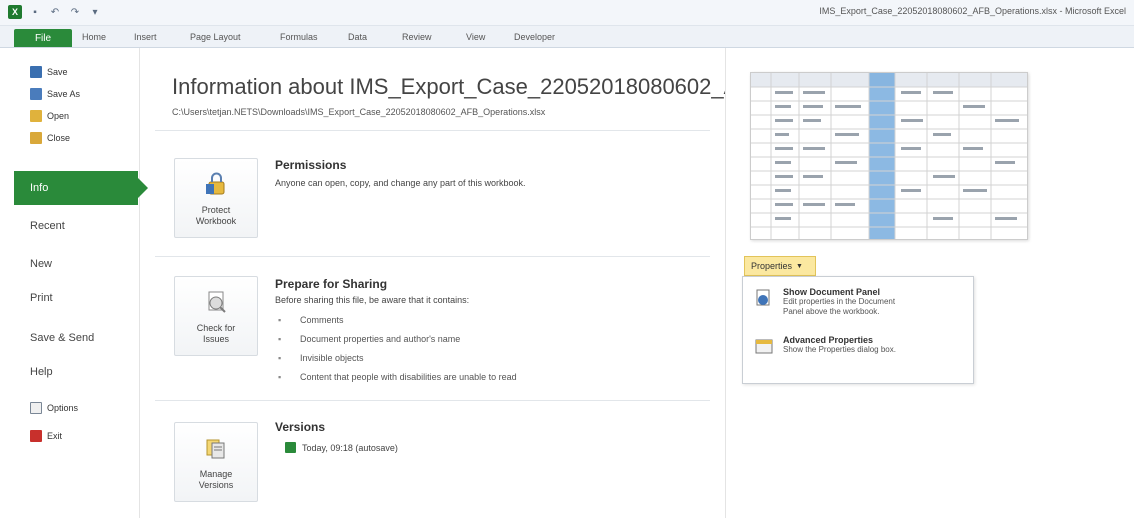 Image resolution: width=1134 pixels, height=518 pixels. I want to click on undo-icon: ↶, so click(55, 12).